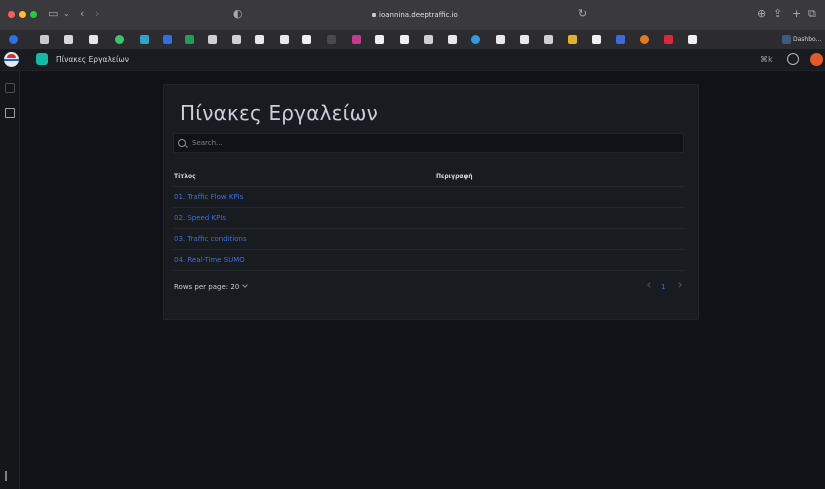 The image size is (825, 489). What do you see at coordinates (208, 197) in the screenshot?
I see `table-row-link: 01. Traffic Flow KPIs` at bounding box center [208, 197].